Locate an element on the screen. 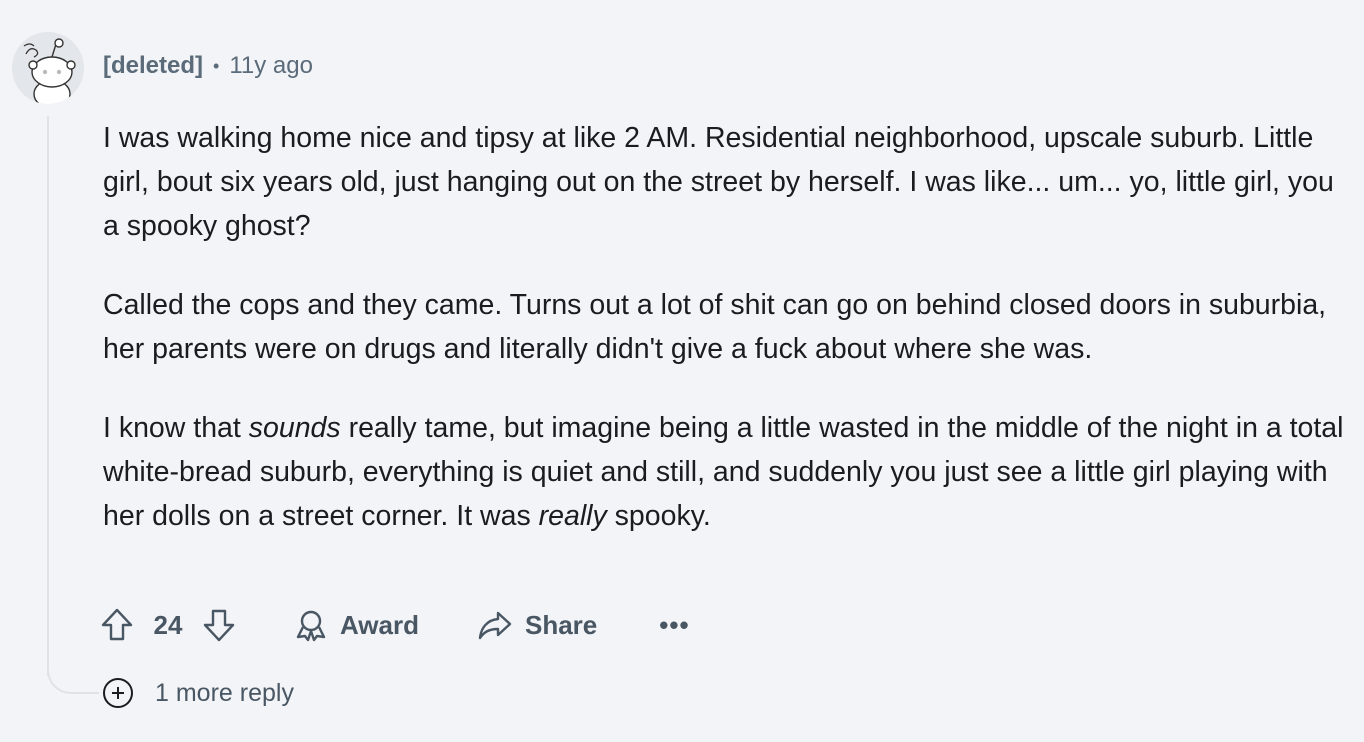 The image size is (1364, 742). award-button: Award is located at coordinates (356, 625).